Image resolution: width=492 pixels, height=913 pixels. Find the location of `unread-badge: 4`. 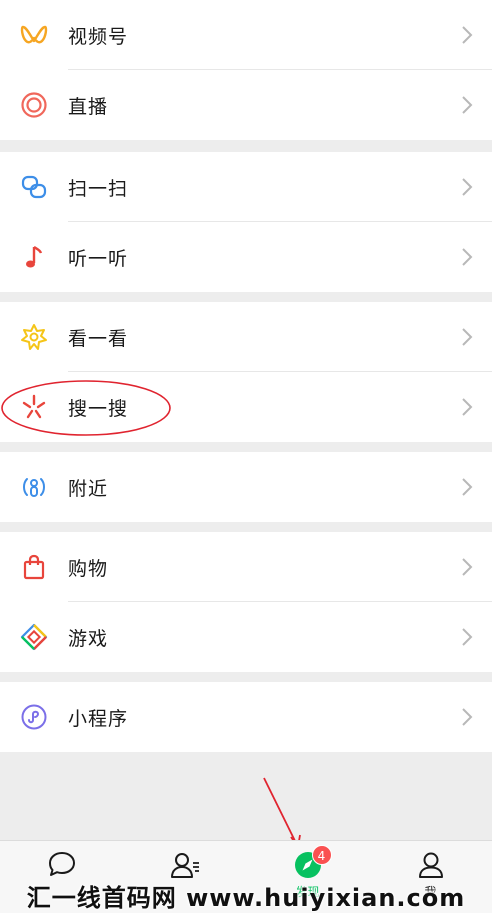

unread-badge: 4 is located at coordinates (321, 855).